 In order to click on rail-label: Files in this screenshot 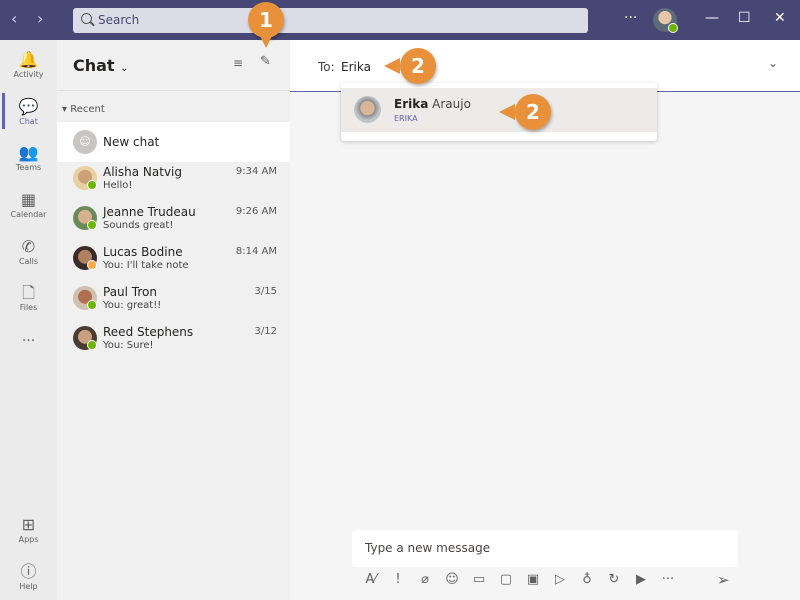, I will do `click(28, 307)`.